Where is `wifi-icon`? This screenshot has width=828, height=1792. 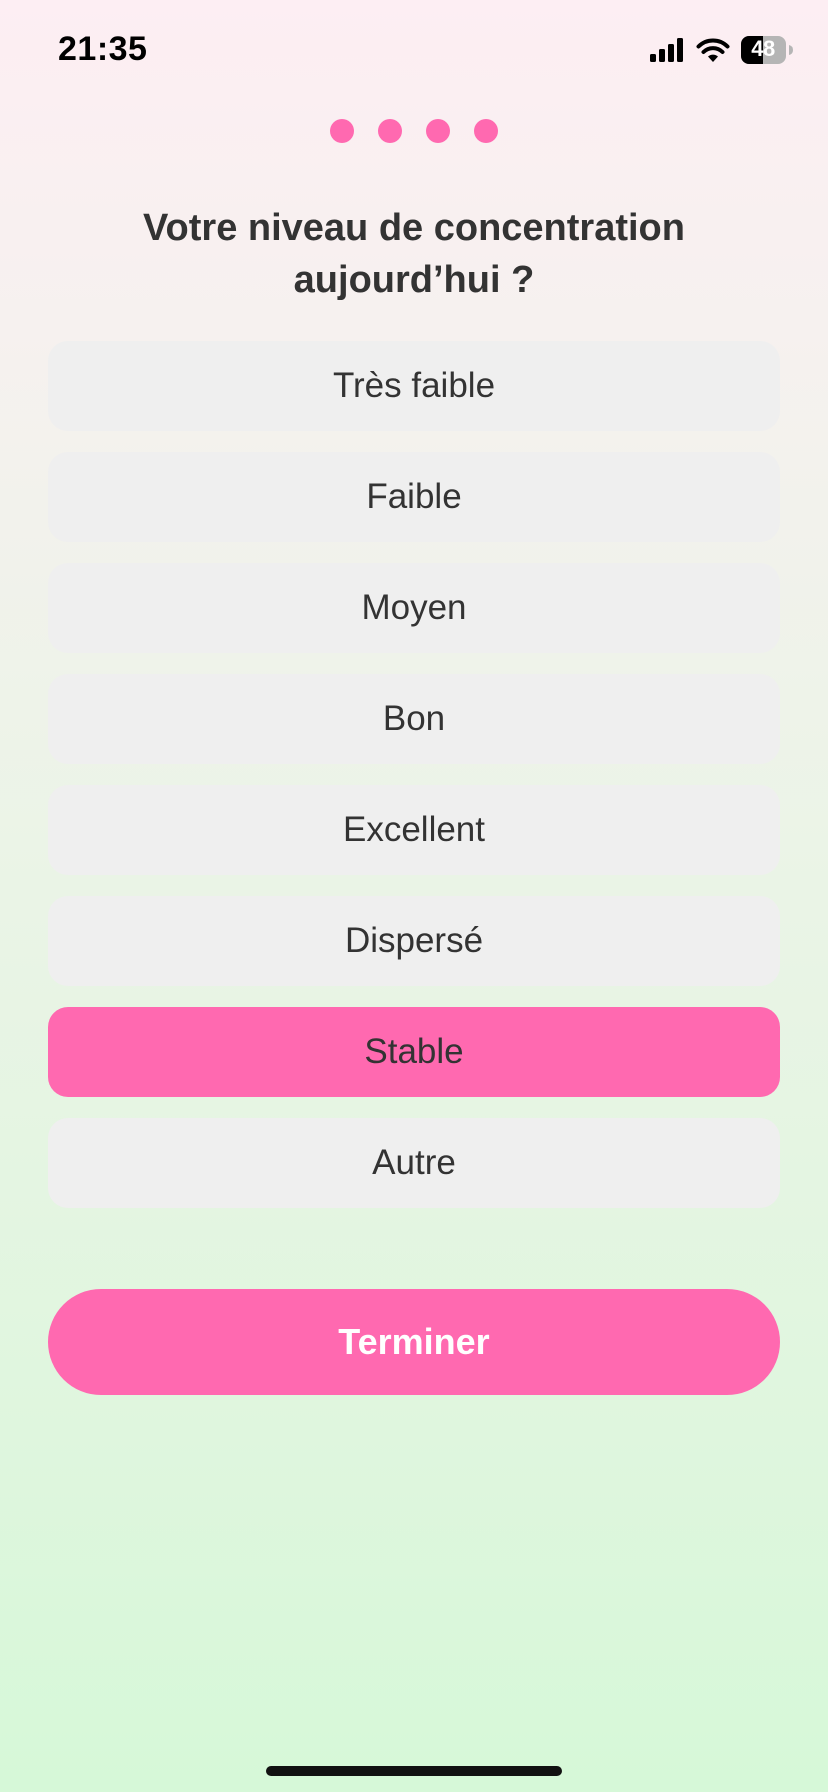
wifi-icon is located at coordinates (713, 50).